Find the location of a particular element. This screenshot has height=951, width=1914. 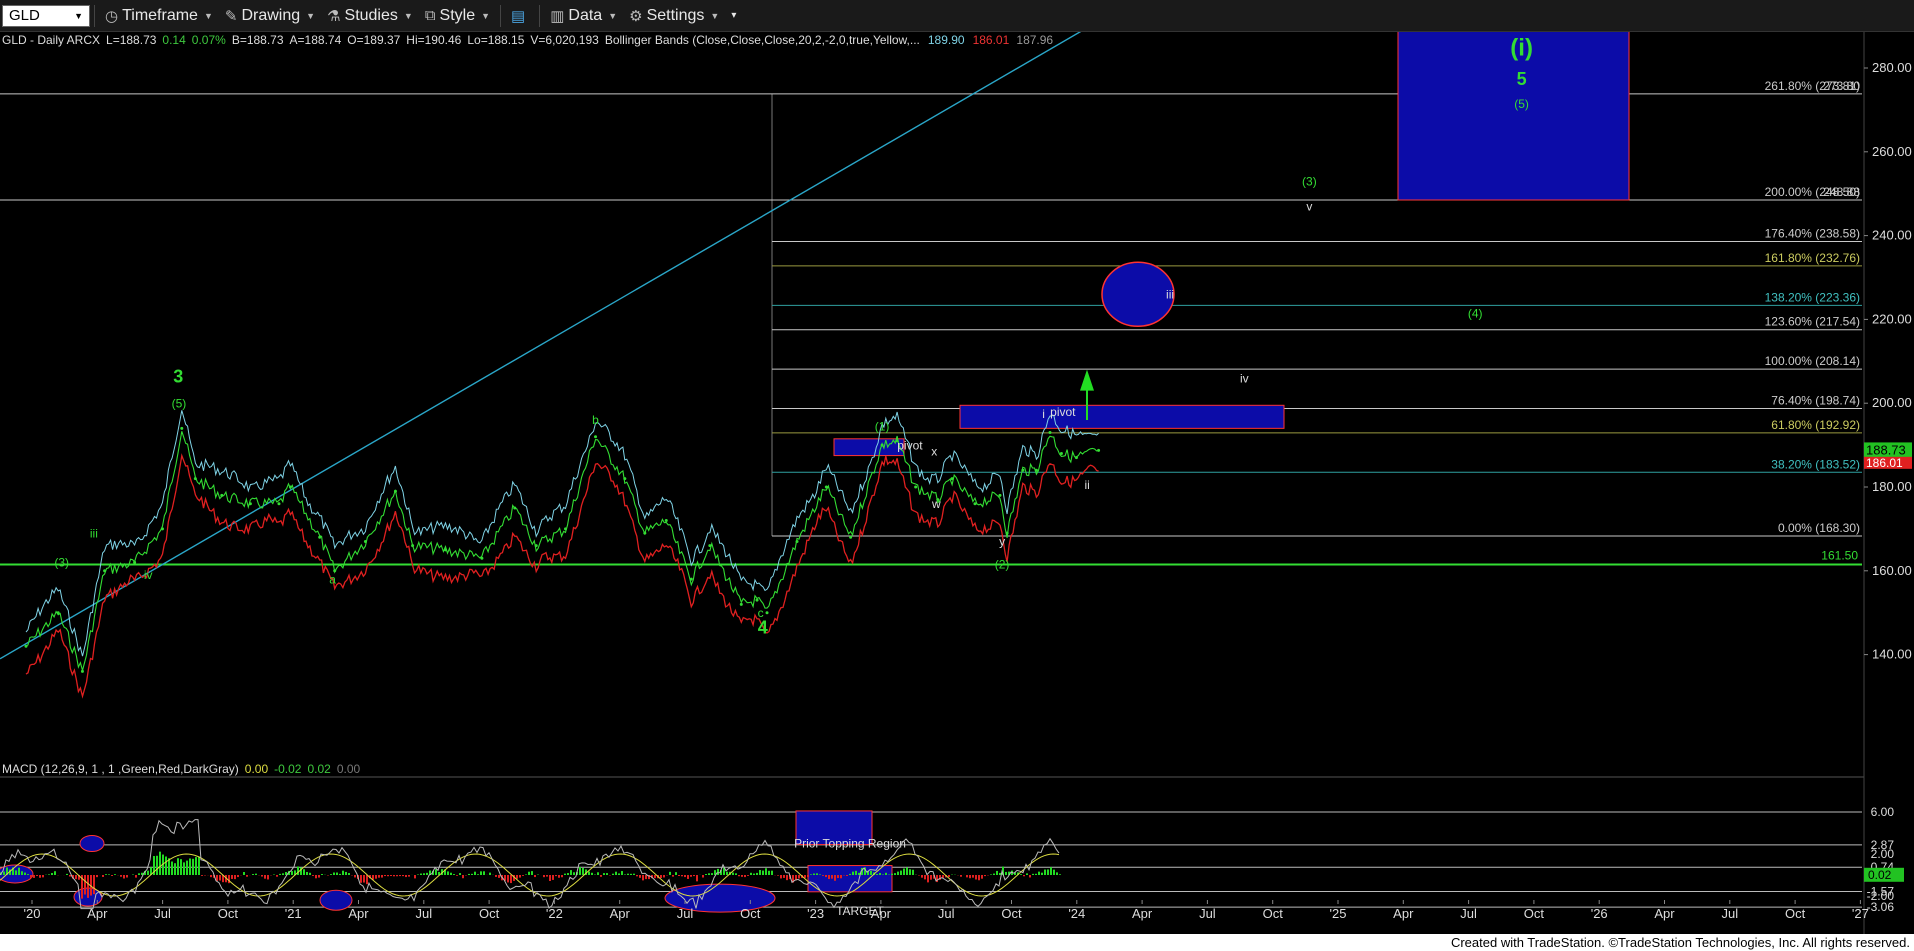

data-label: Data is located at coordinates (585, 15).